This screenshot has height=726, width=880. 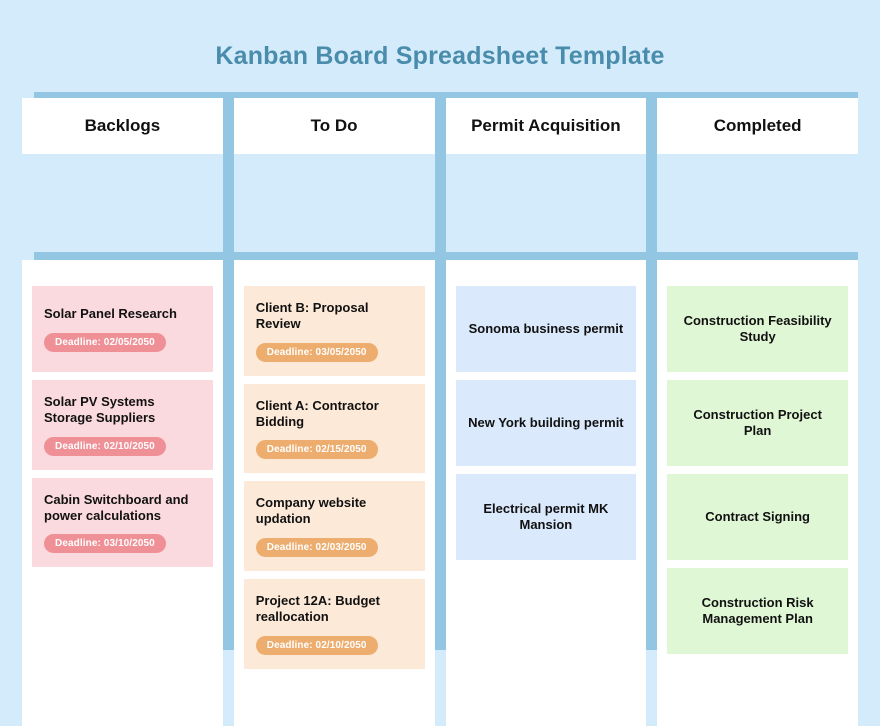 What do you see at coordinates (100, 409) in the screenshot?
I see `task-card-title: Solar PV Systems Storage Suppliers` at bounding box center [100, 409].